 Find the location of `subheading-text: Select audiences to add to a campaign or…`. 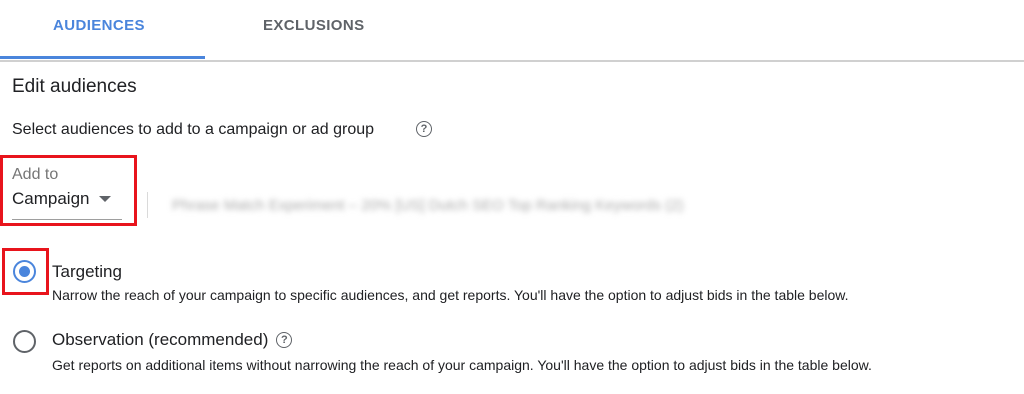

subheading-text: Select audiences to add to a campaign or… is located at coordinates (193, 129).